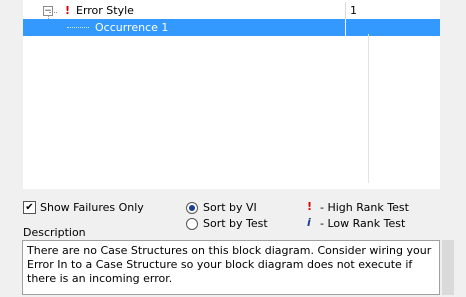 This screenshot has height=297, width=466. What do you see at coordinates (68, 10) in the screenshot?
I see `high-rank-icon: !` at bounding box center [68, 10].